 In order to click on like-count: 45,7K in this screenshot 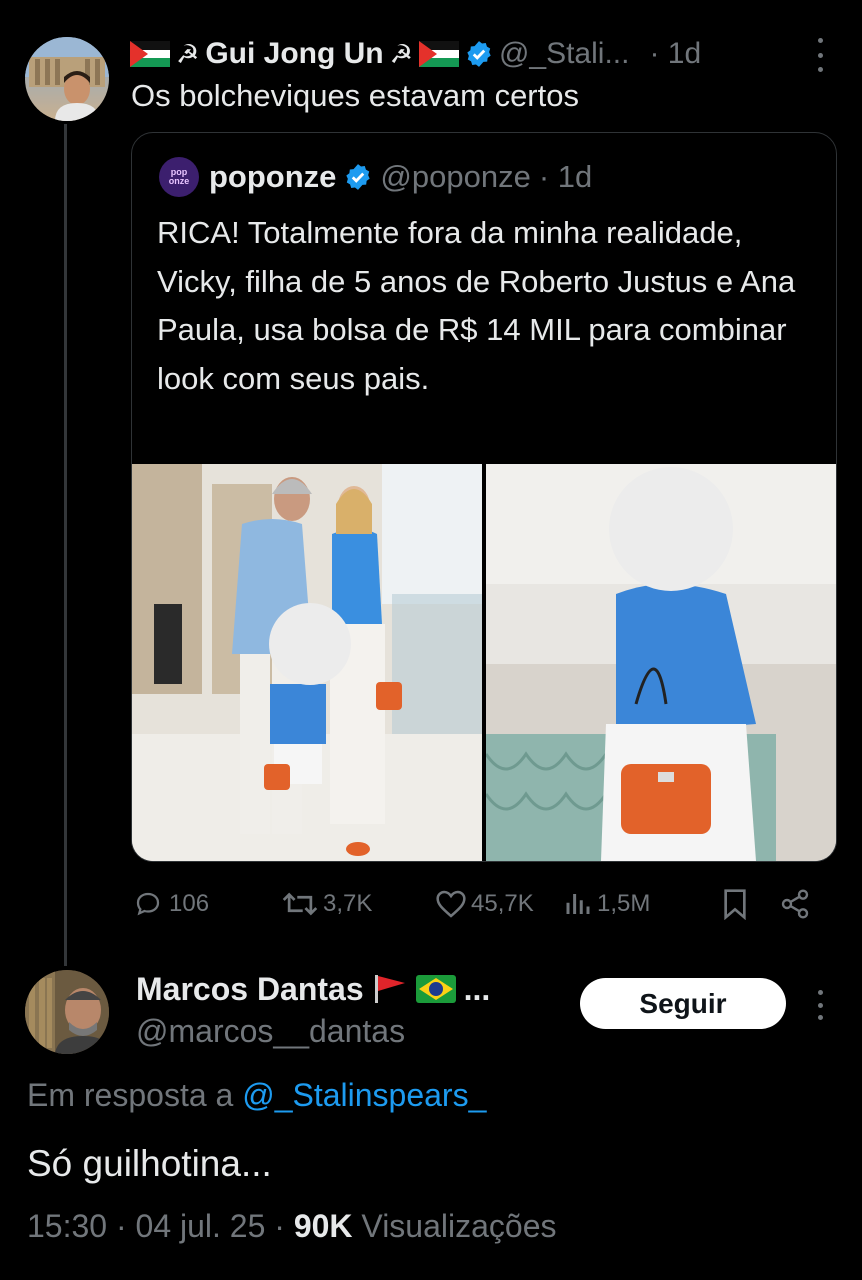, I will do `click(502, 903)`.